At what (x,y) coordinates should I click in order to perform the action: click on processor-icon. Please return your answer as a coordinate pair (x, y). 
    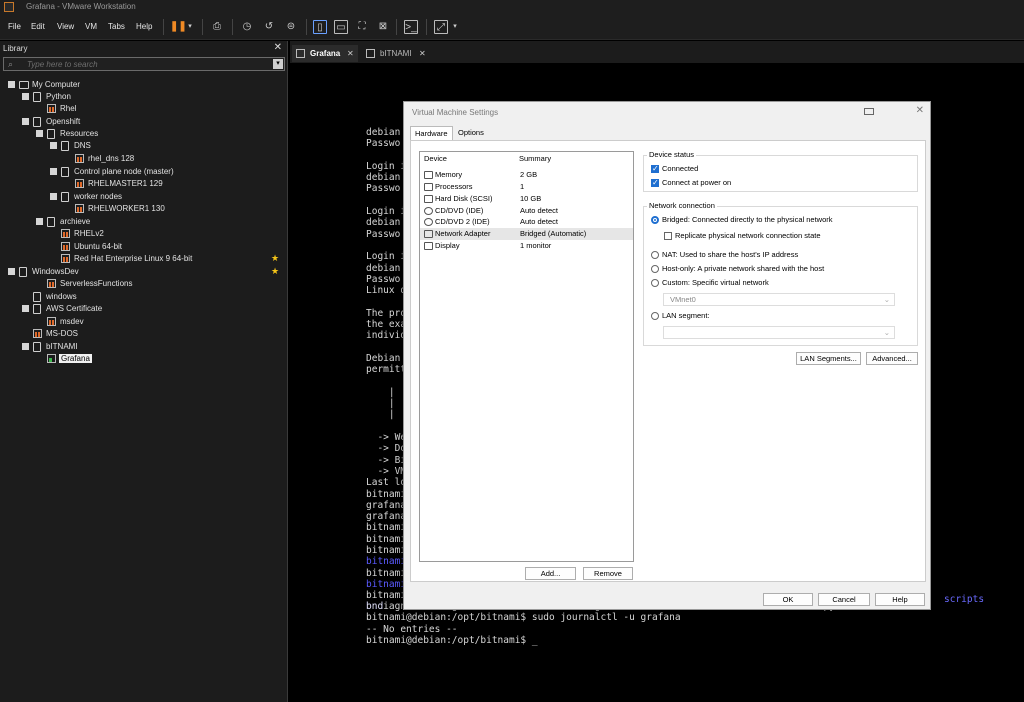
    Looking at the image, I should click on (428, 187).